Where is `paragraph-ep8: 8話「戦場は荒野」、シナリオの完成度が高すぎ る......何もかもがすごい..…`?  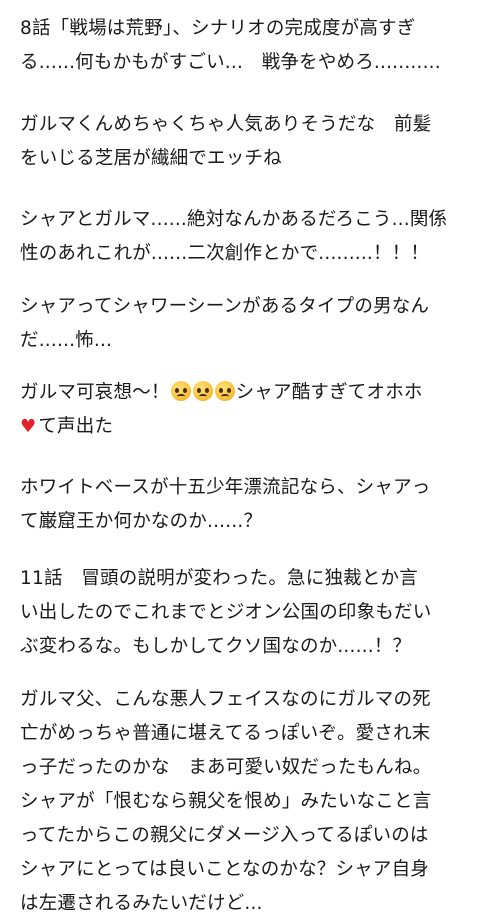
paragraph-ep8: 8話「戦場は荒野」、シナリオの完成度が高すぎ る......何もかもがすごい..… is located at coordinates (254, 46).